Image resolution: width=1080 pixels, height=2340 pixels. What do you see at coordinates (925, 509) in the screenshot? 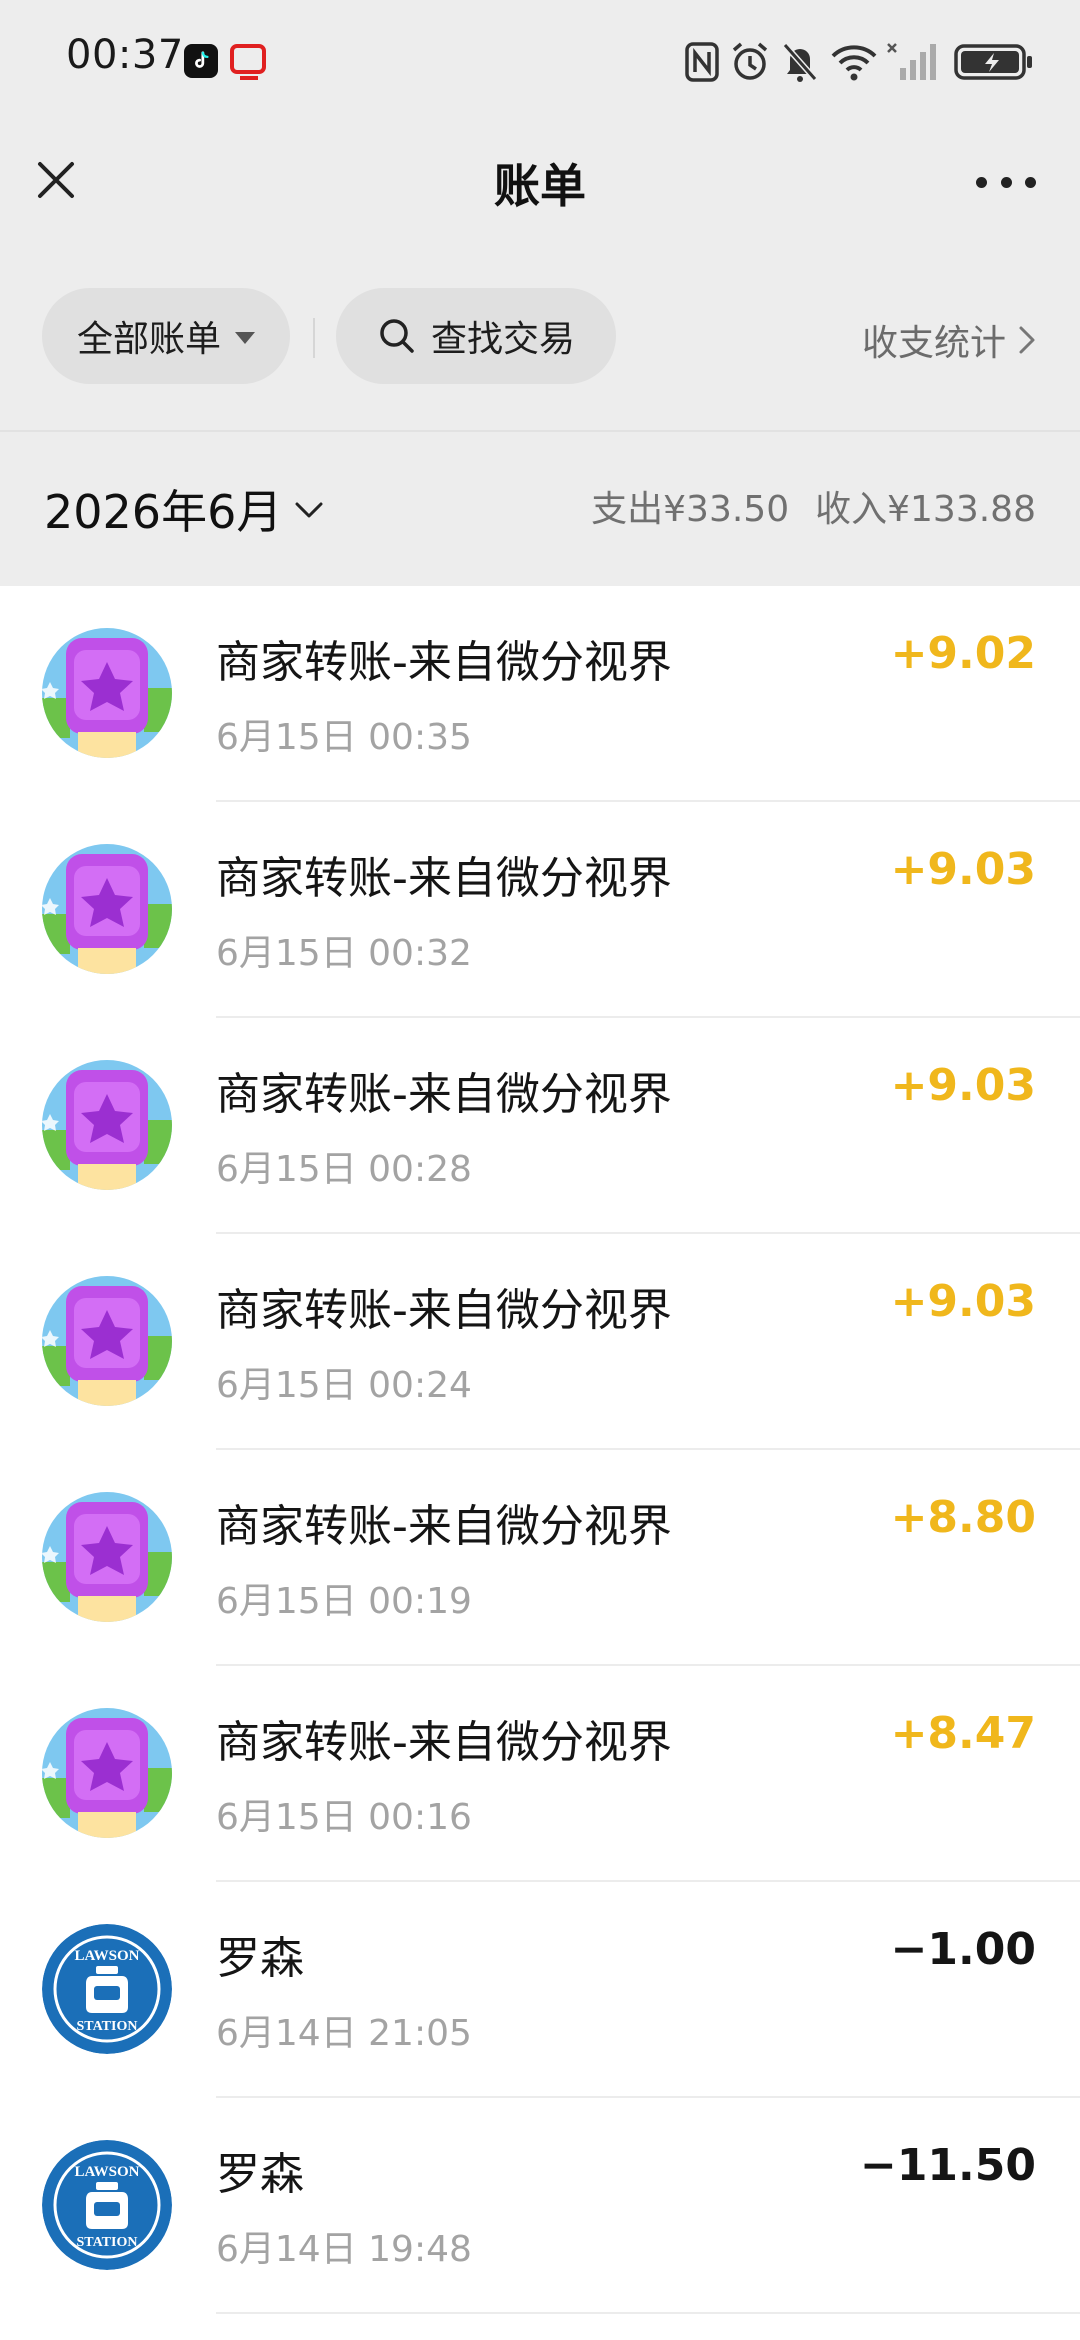
I see `income-summary: 收入¥133.88` at bounding box center [925, 509].